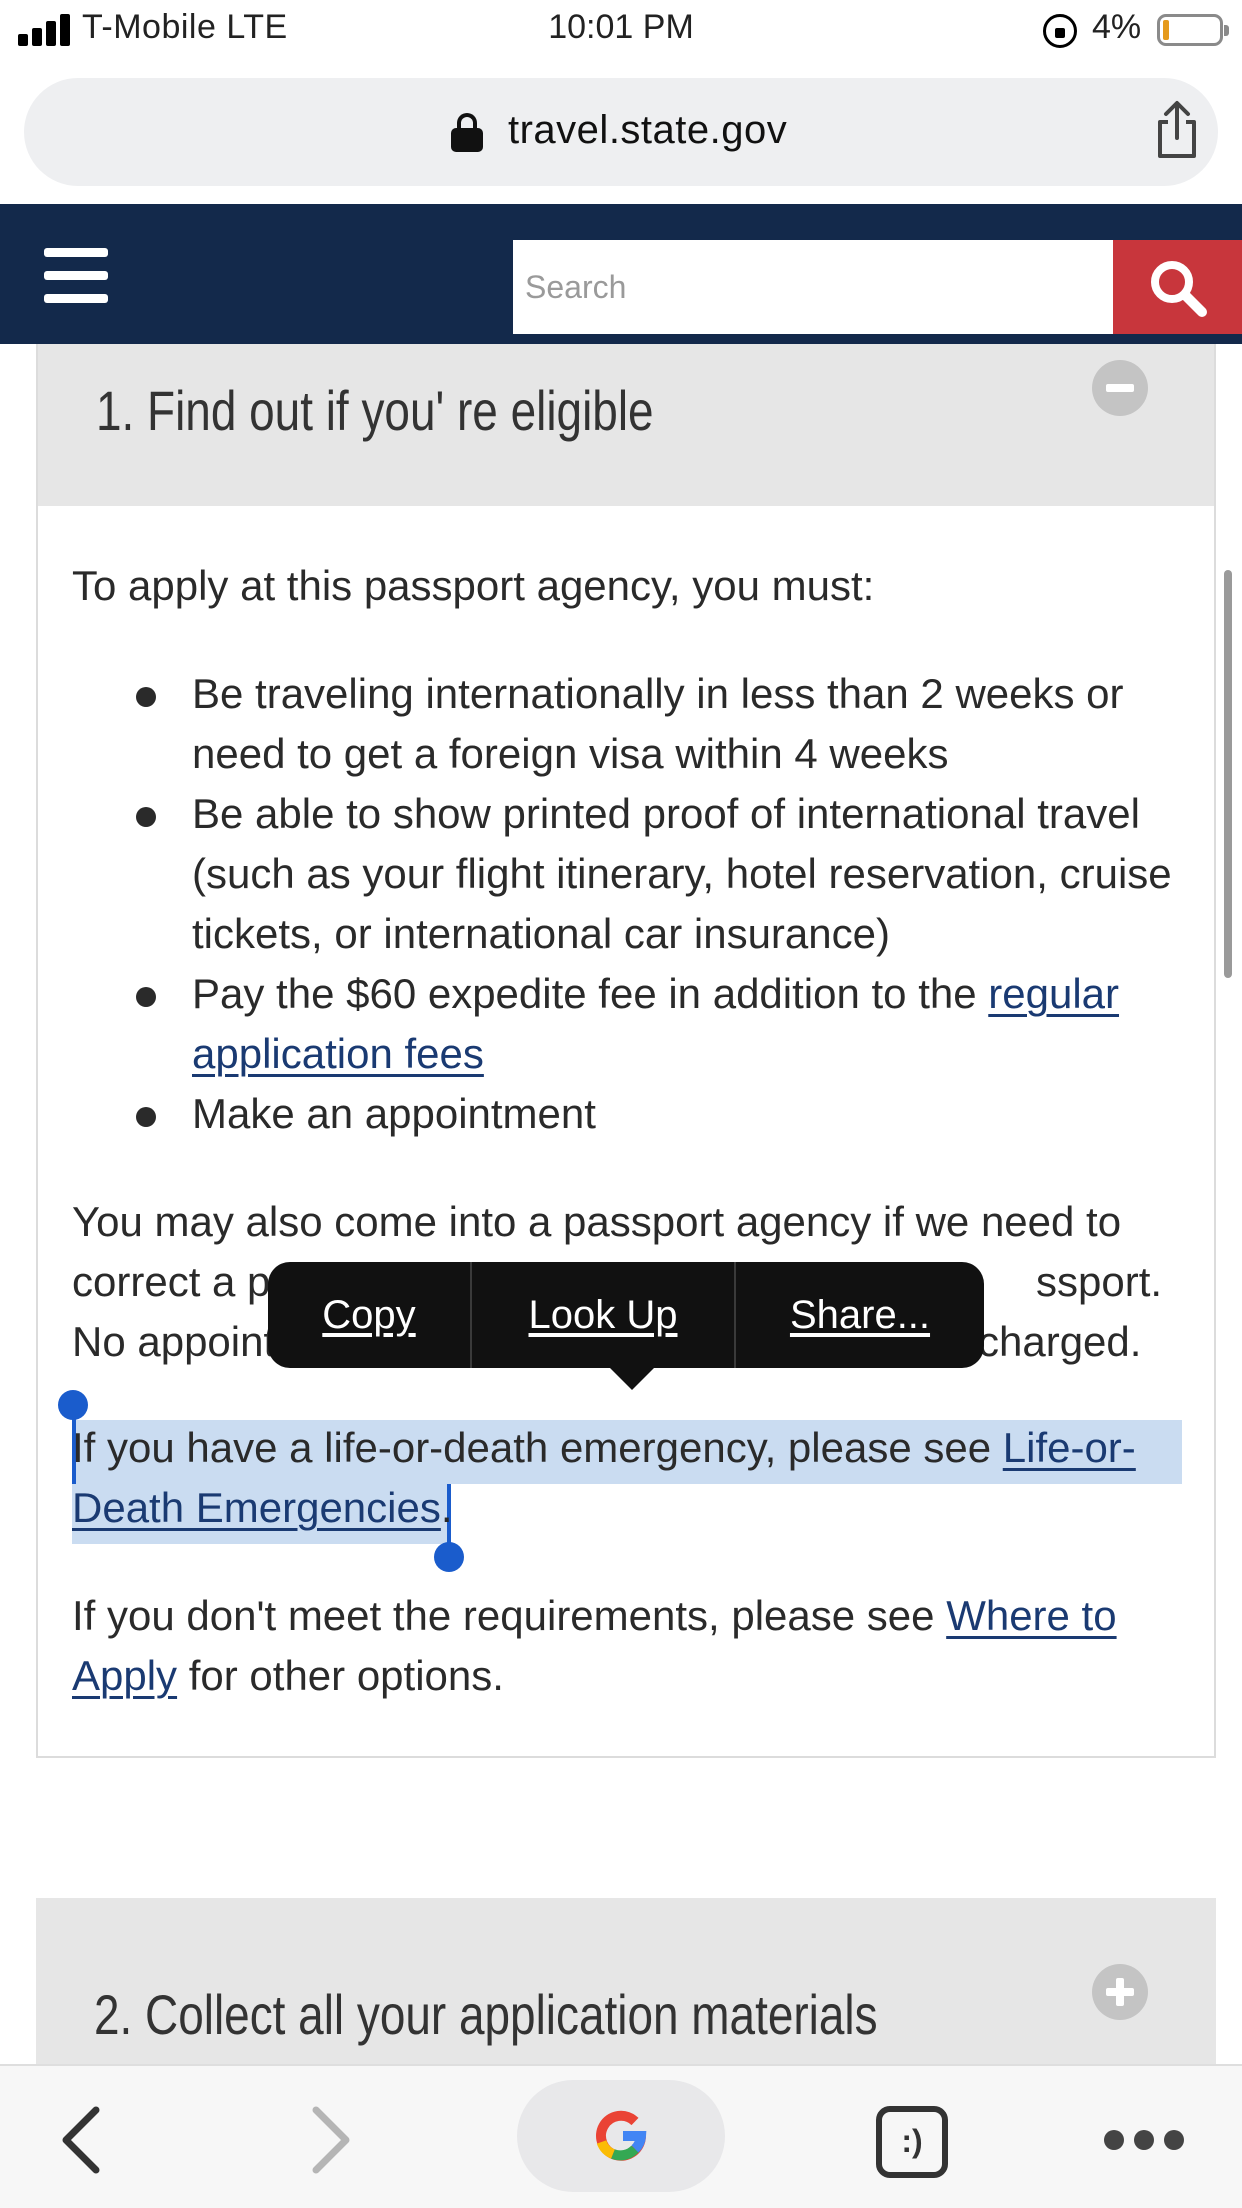 This screenshot has width=1242, height=2208. I want to click on copy-menu-item: Copy, so click(369, 1315).